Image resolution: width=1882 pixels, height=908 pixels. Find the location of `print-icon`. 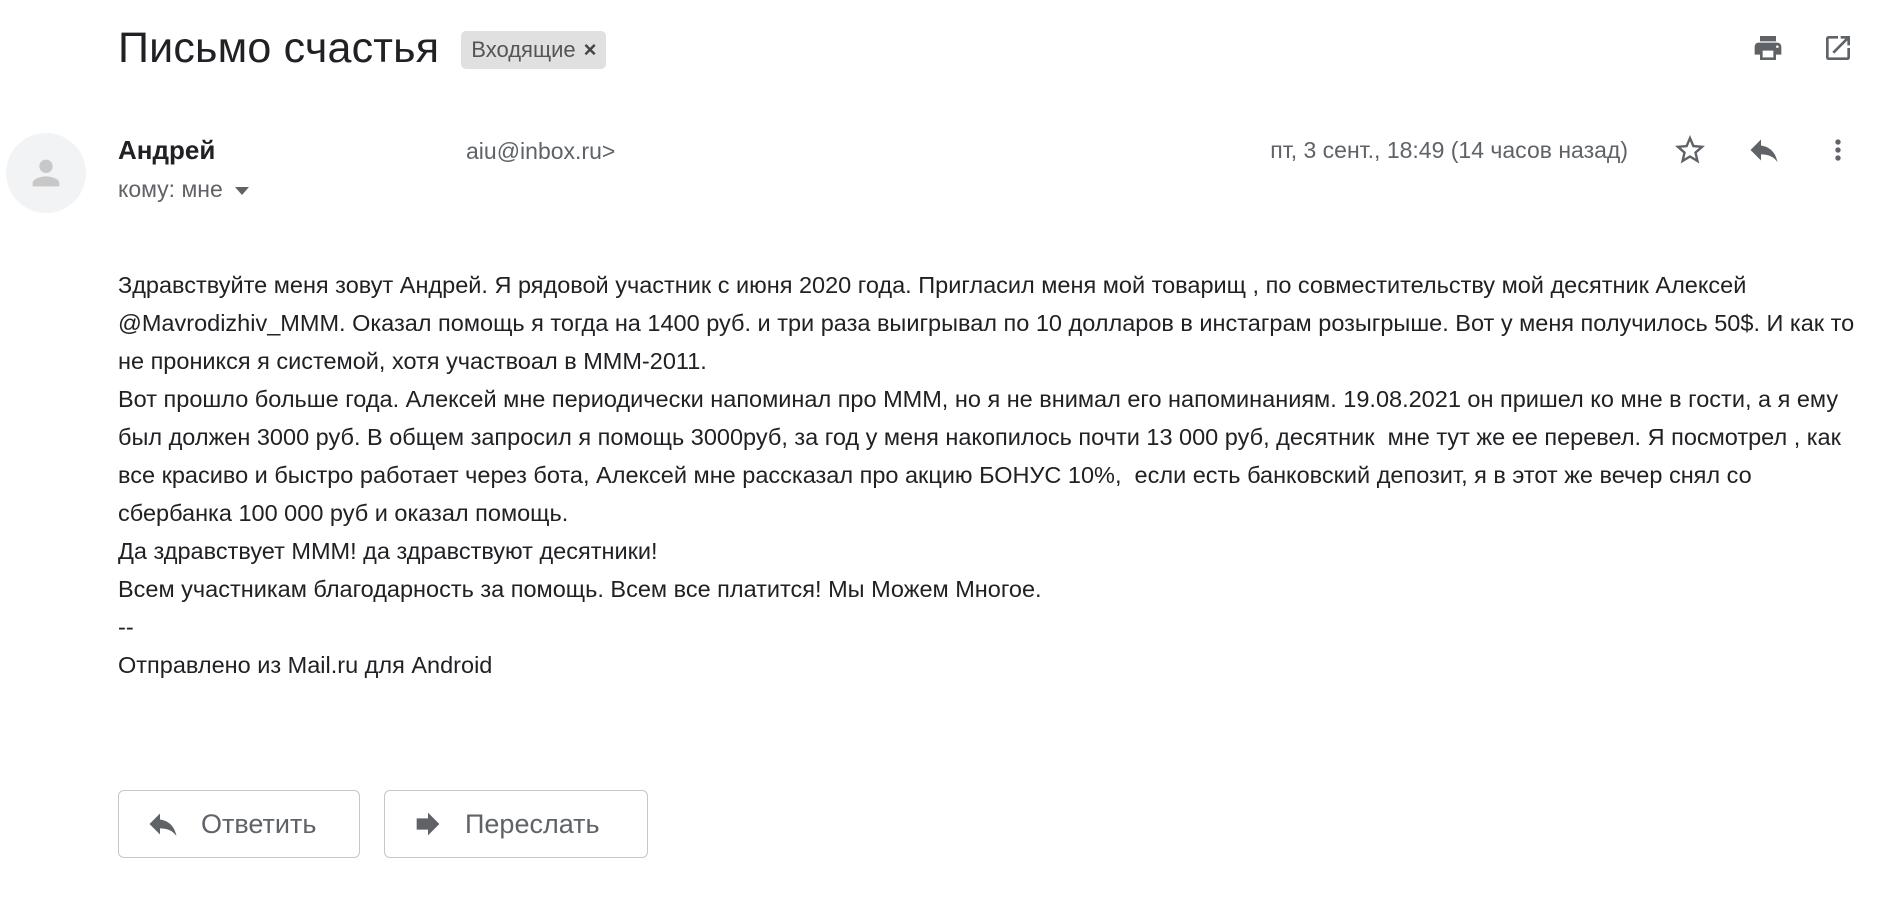

print-icon is located at coordinates (1768, 48).